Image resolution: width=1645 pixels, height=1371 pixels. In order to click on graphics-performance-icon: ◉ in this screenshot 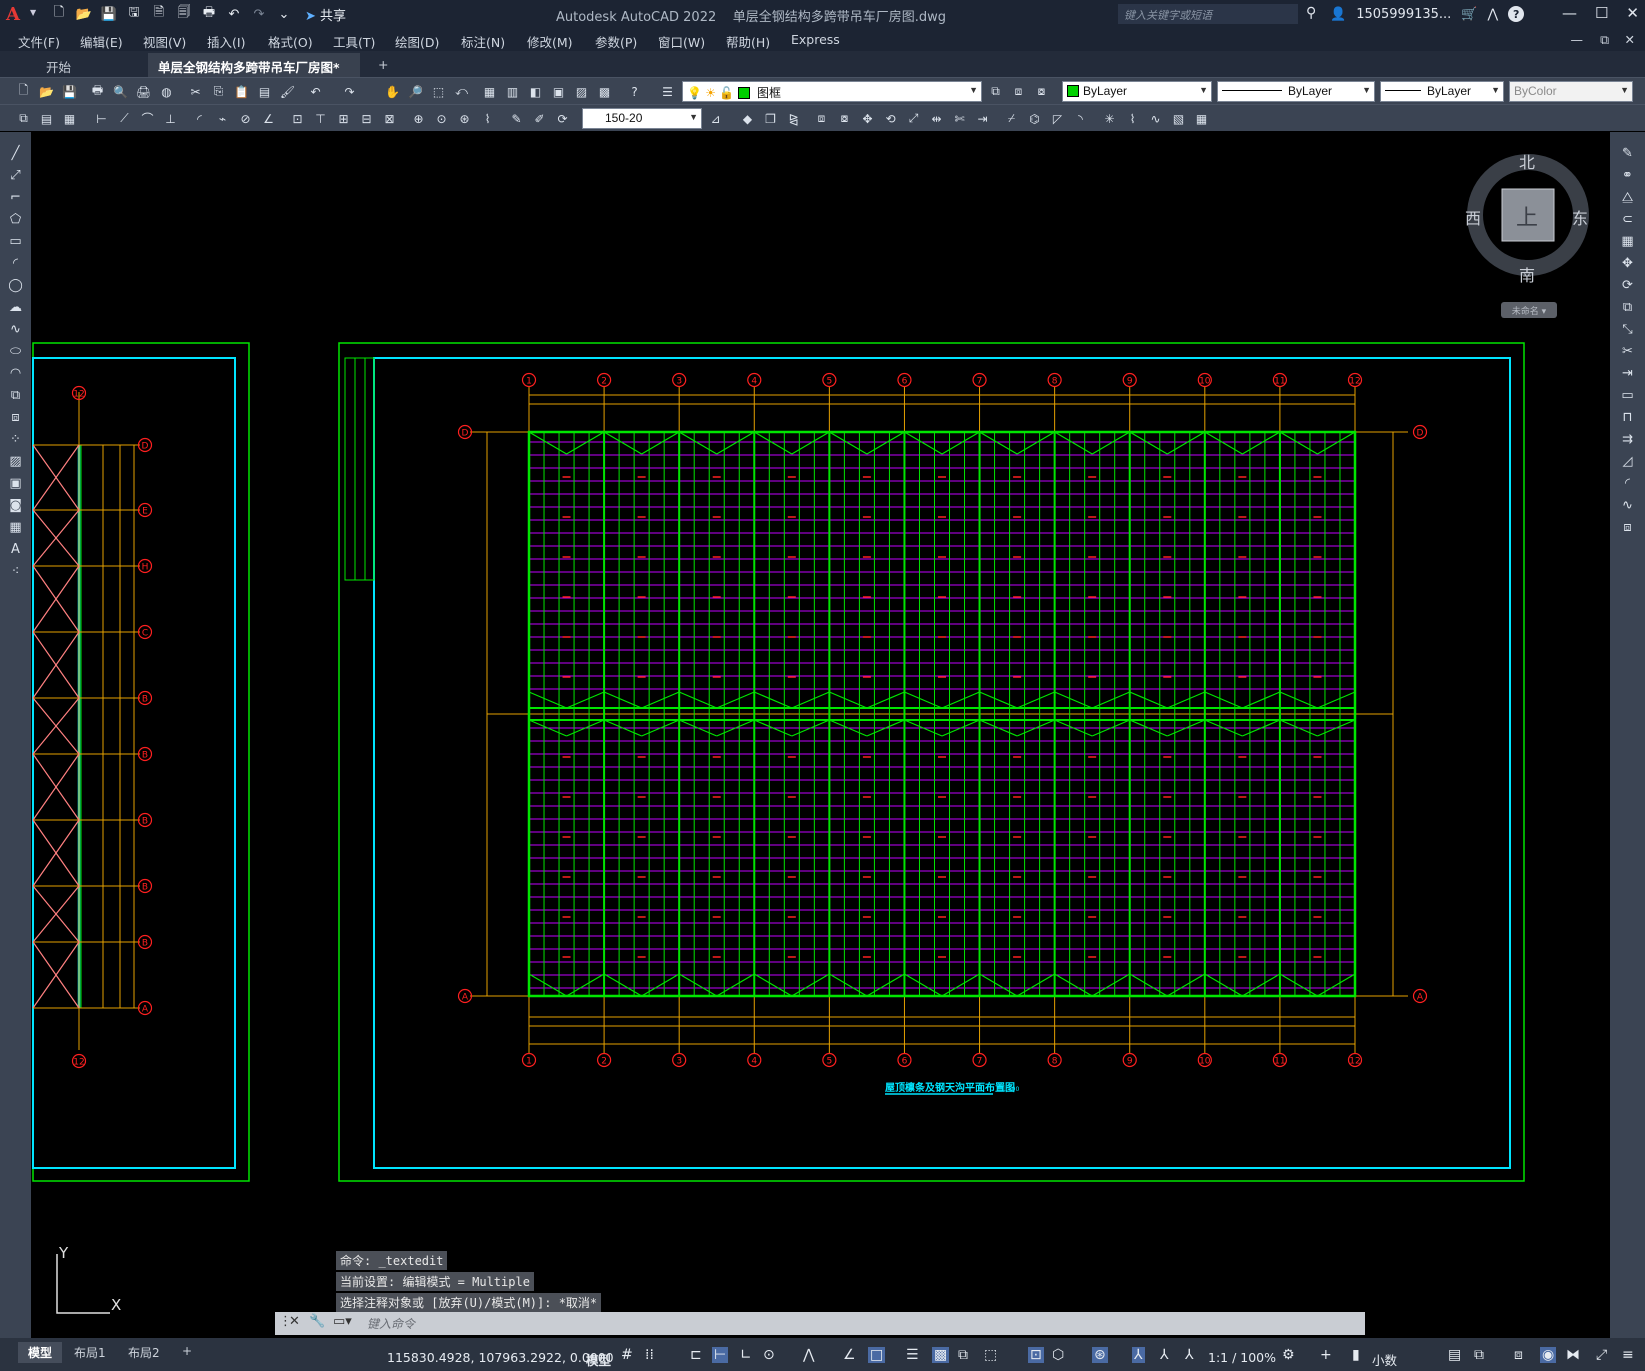, I will do `click(1548, 1355)`.